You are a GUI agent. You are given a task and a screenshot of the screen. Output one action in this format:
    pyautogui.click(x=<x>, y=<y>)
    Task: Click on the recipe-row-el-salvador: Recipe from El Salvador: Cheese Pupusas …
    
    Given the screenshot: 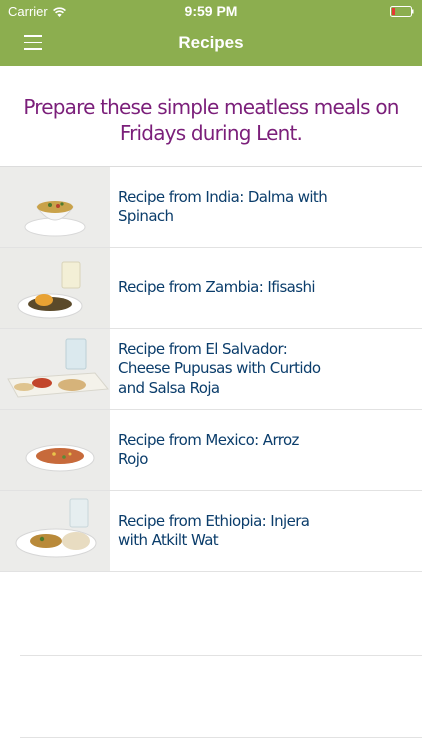 What is the action you would take?
    pyautogui.click(x=211, y=369)
    